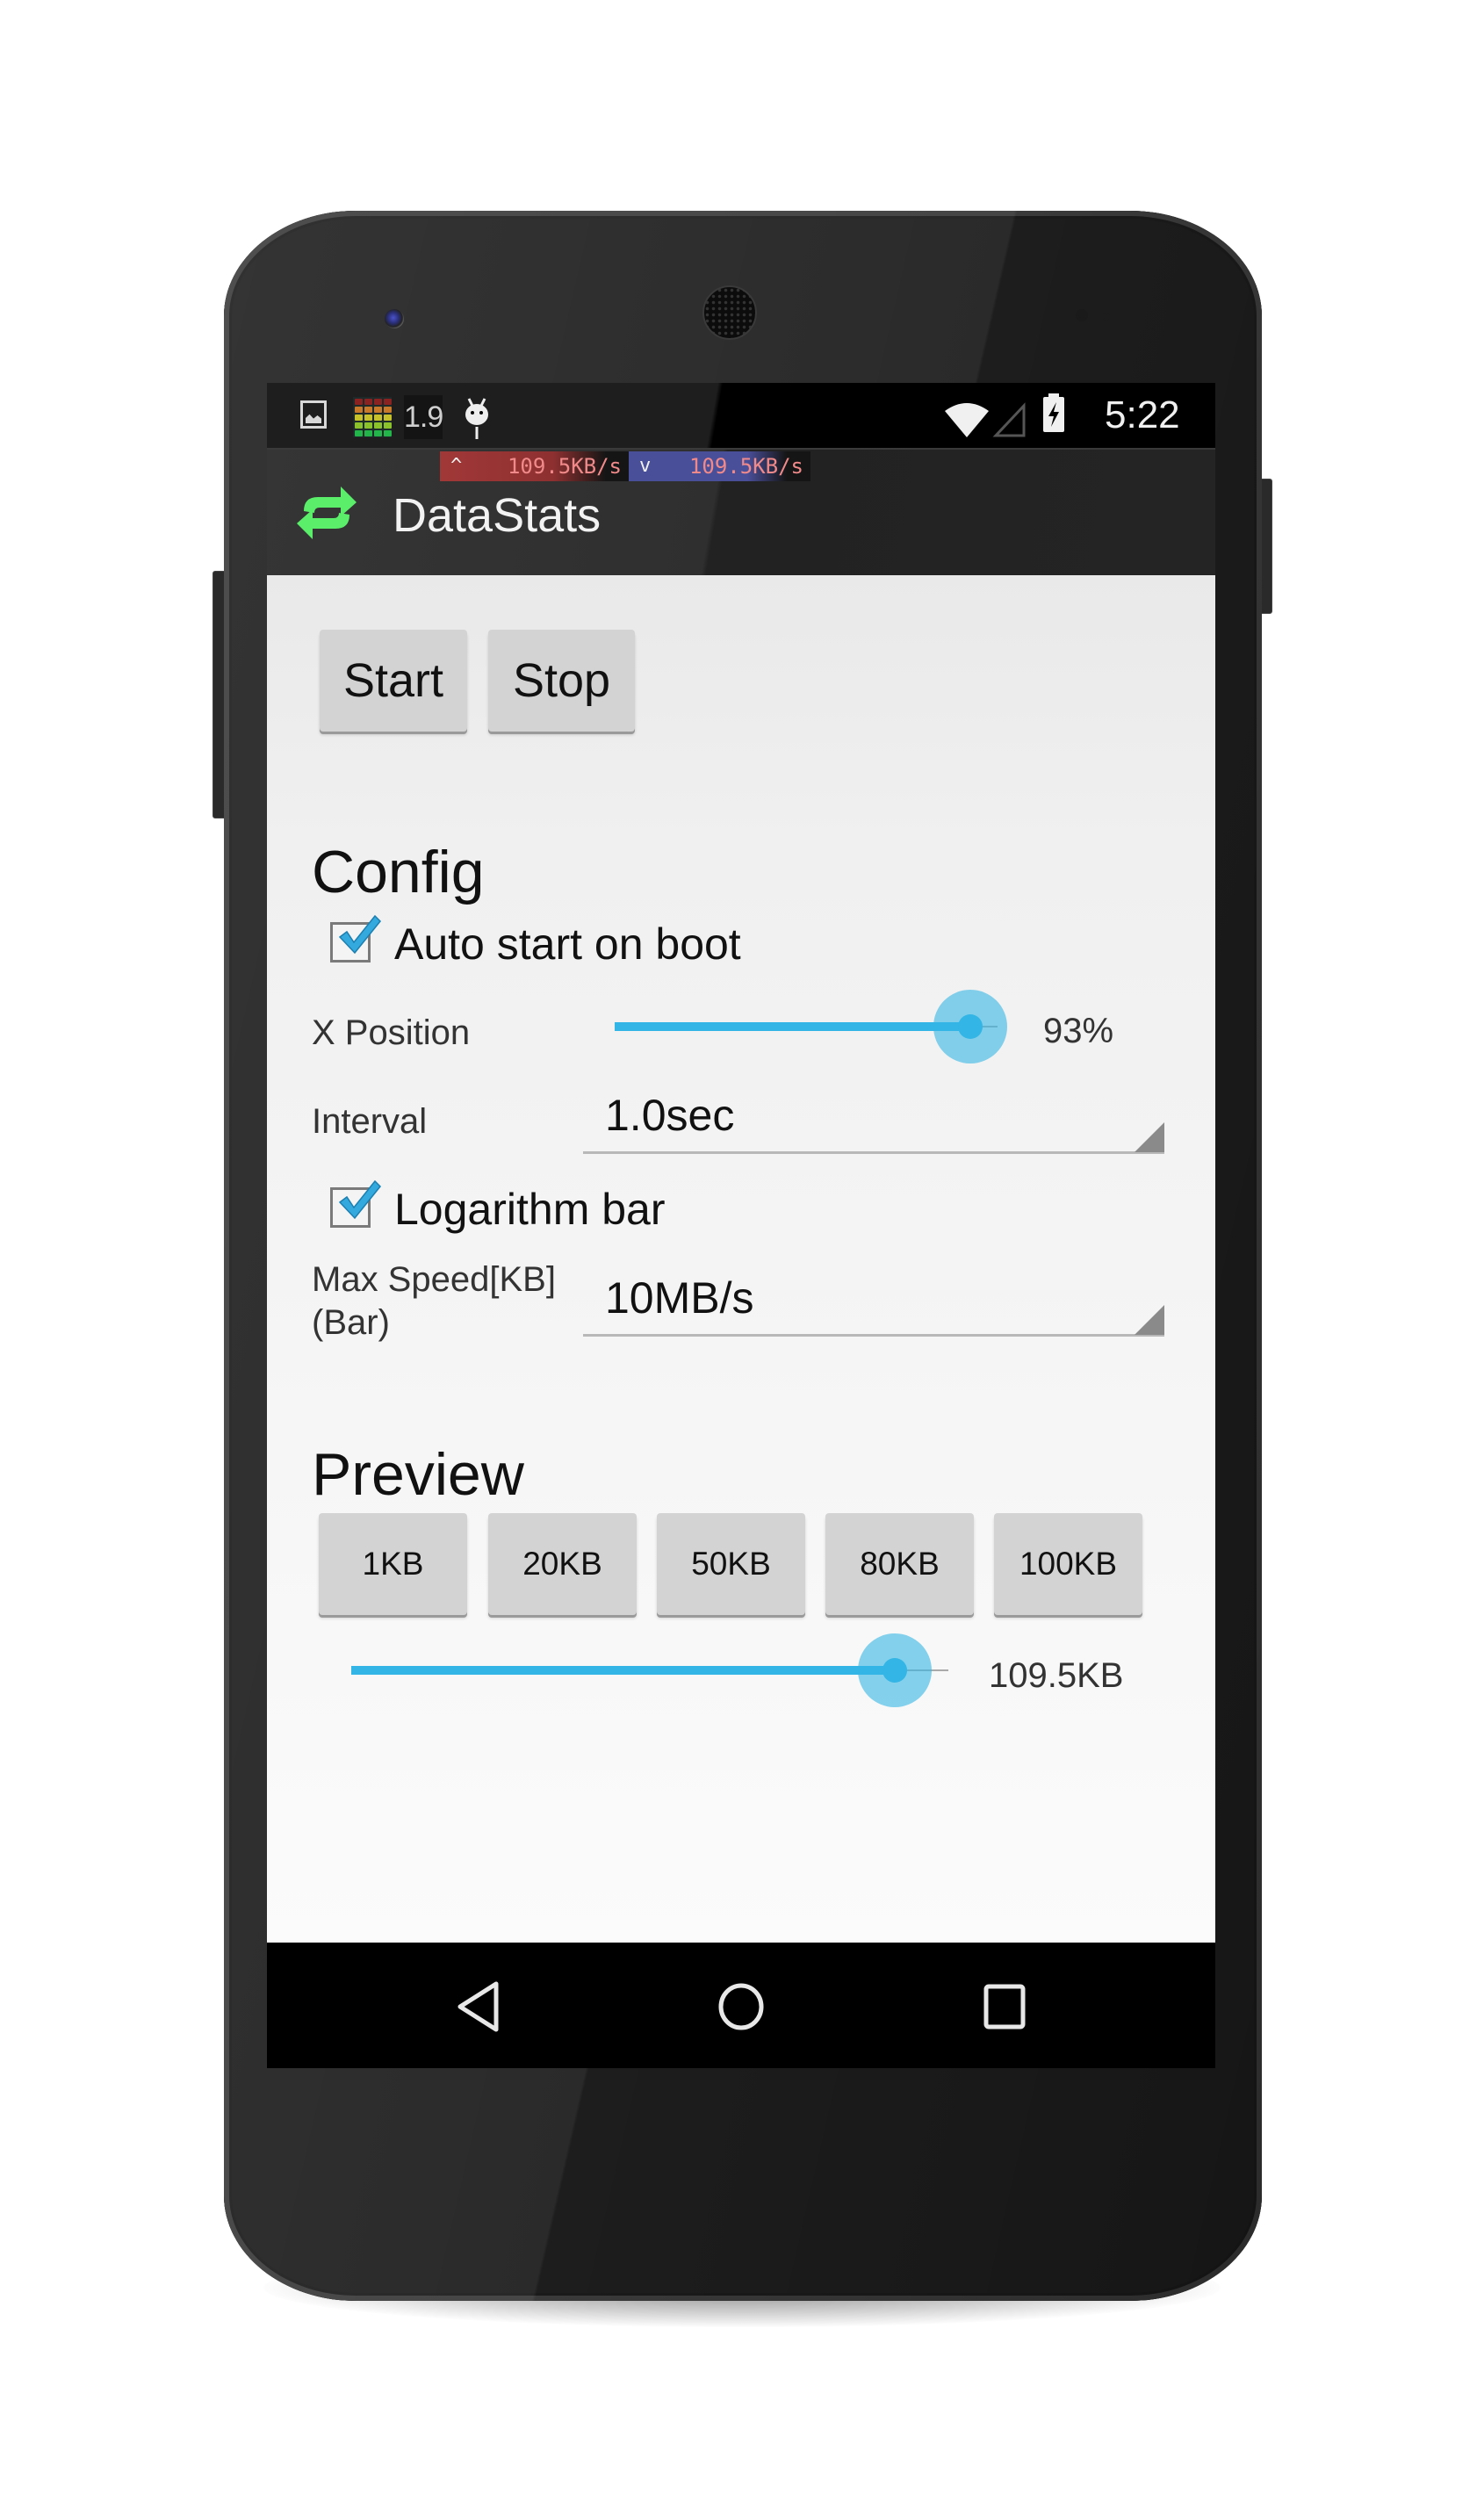 The image size is (1484, 2509). I want to click on preview-button-20kb: 20KB, so click(562, 1564).